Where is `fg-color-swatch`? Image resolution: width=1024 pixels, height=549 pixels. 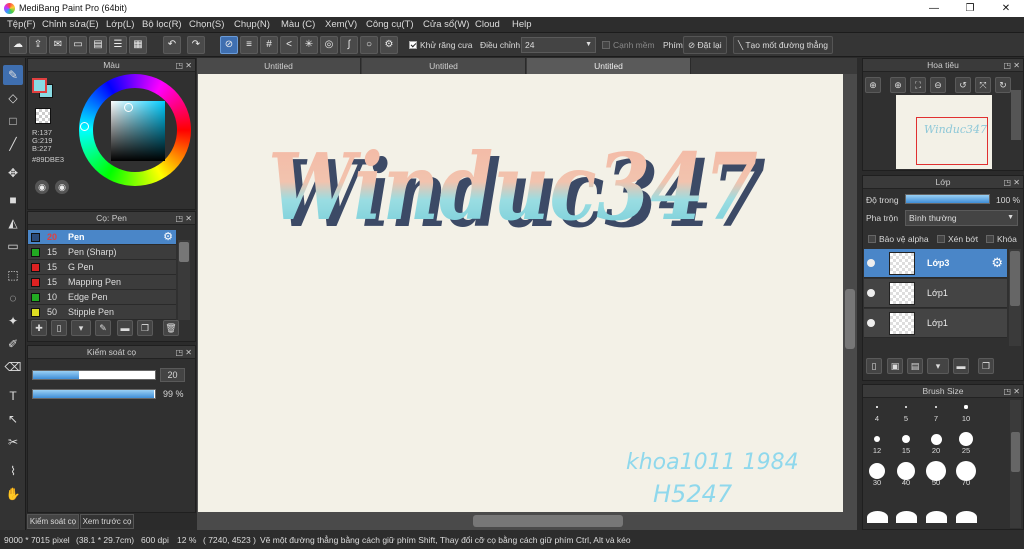 fg-color-swatch is located at coordinates (39, 85).